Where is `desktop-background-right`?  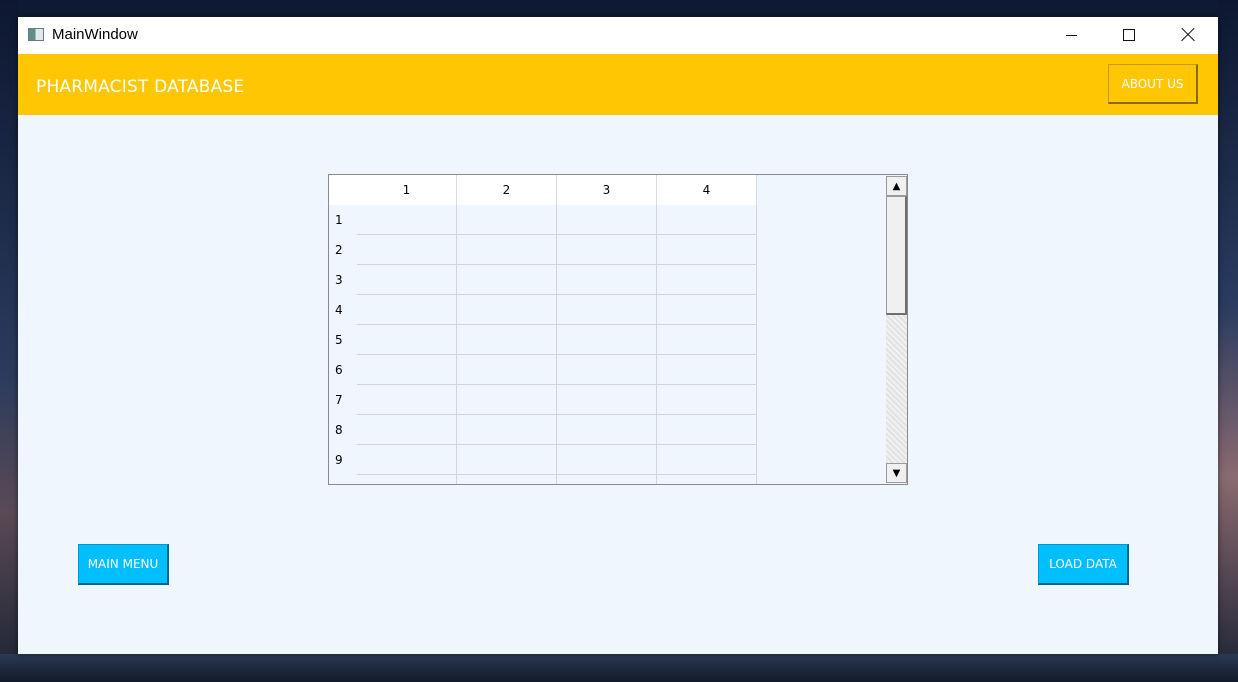 desktop-background-right is located at coordinates (1228, 341).